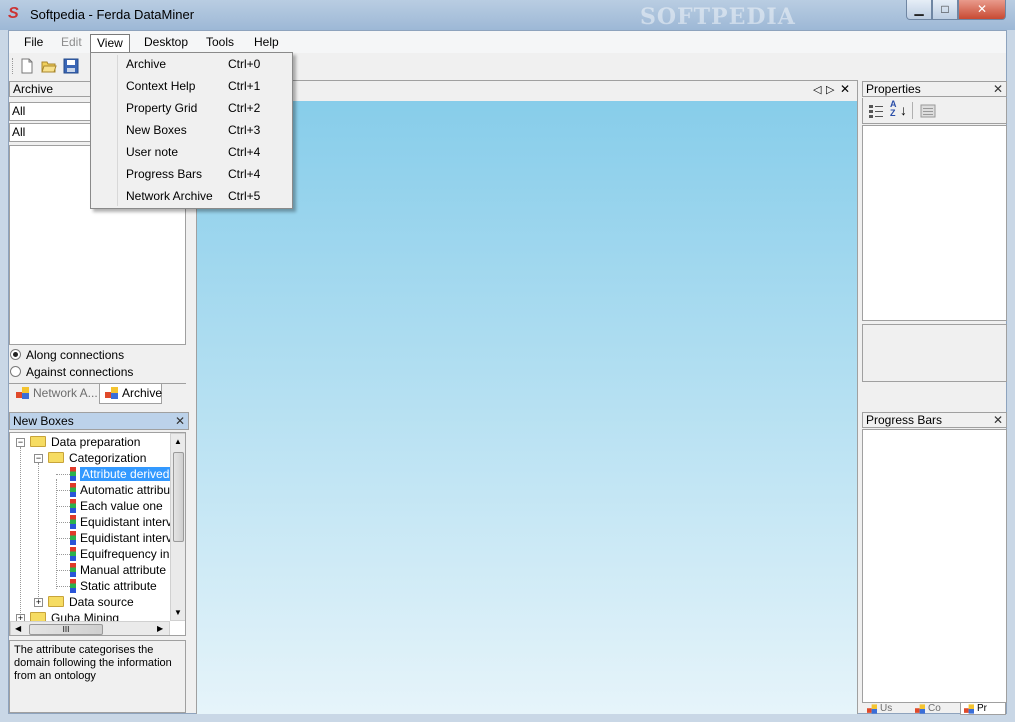  I want to click on menu-edit: Edit, so click(71, 43).